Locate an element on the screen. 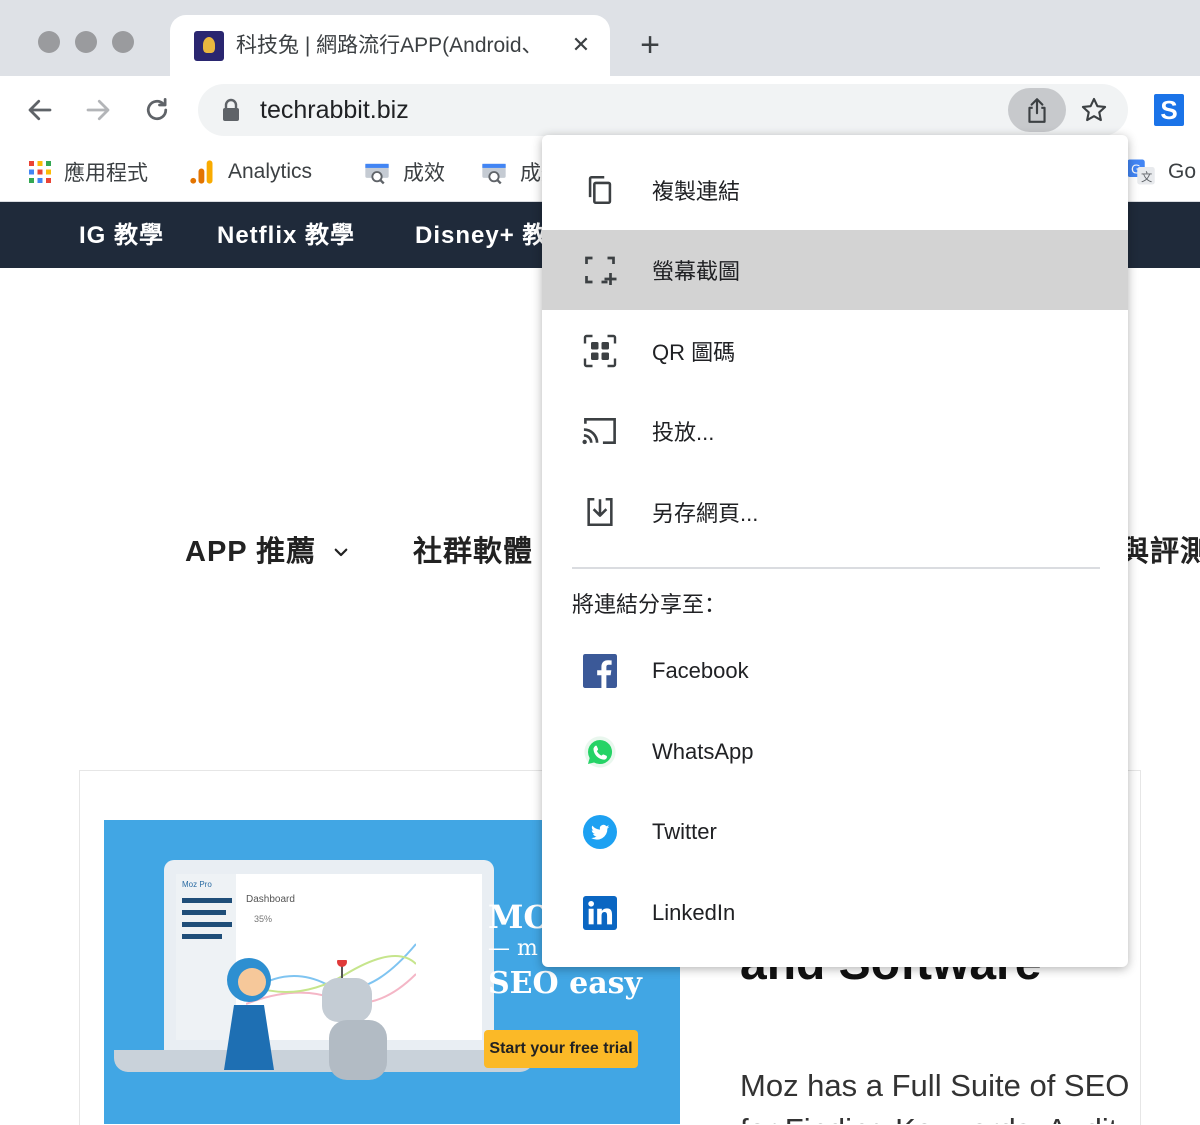  site-nav-netflix: Netflix 教學 is located at coordinates (286, 236).